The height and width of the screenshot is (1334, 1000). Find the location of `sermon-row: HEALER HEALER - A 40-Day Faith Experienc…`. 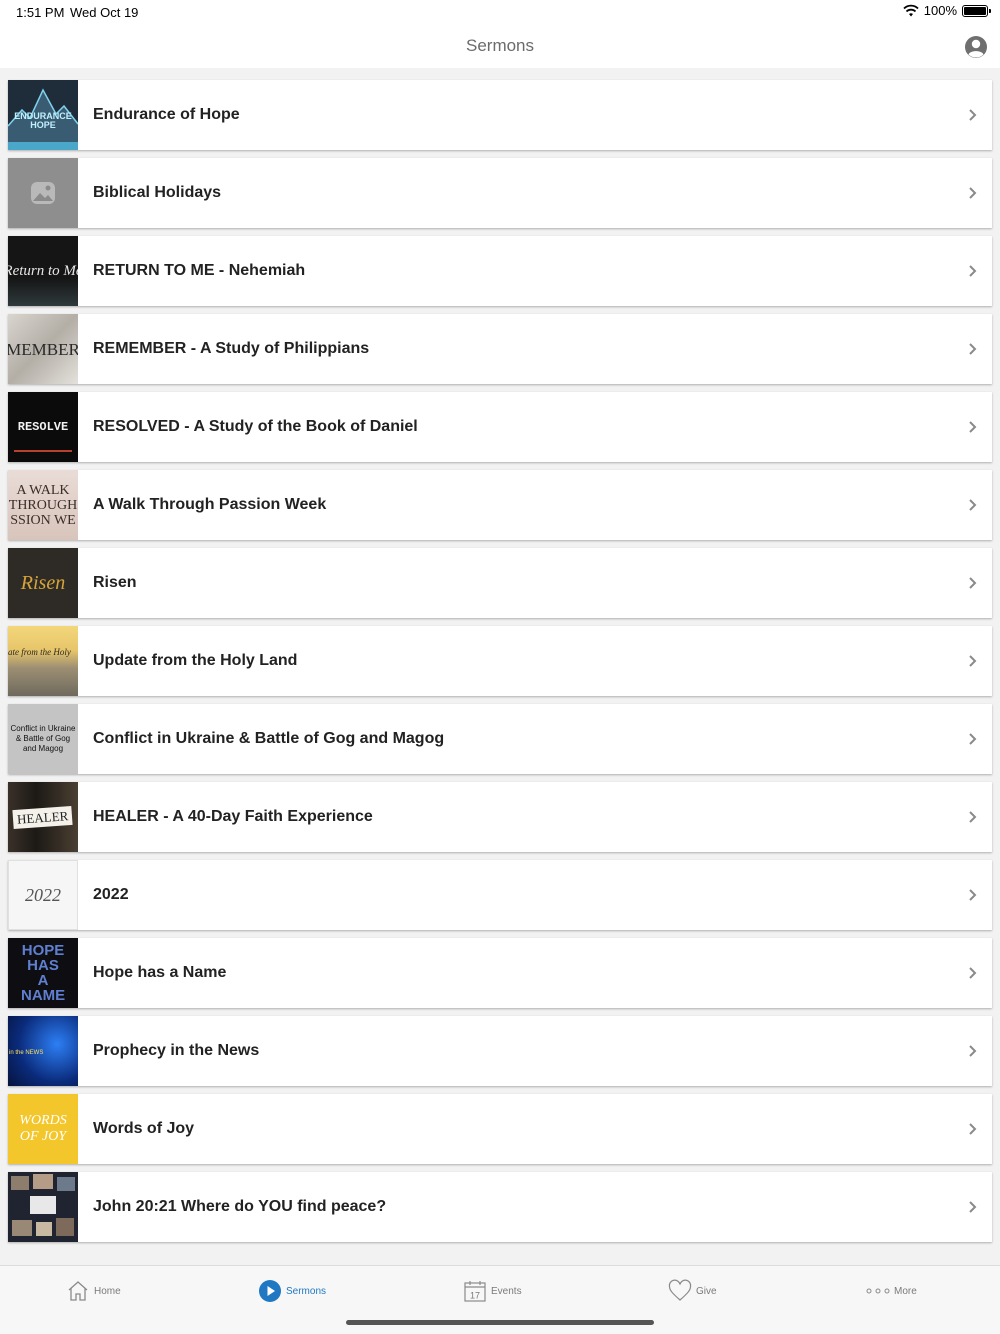

sermon-row: HEALER HEALER - A 40-Day Faith Experienc… is located at coordinates (500, 817).